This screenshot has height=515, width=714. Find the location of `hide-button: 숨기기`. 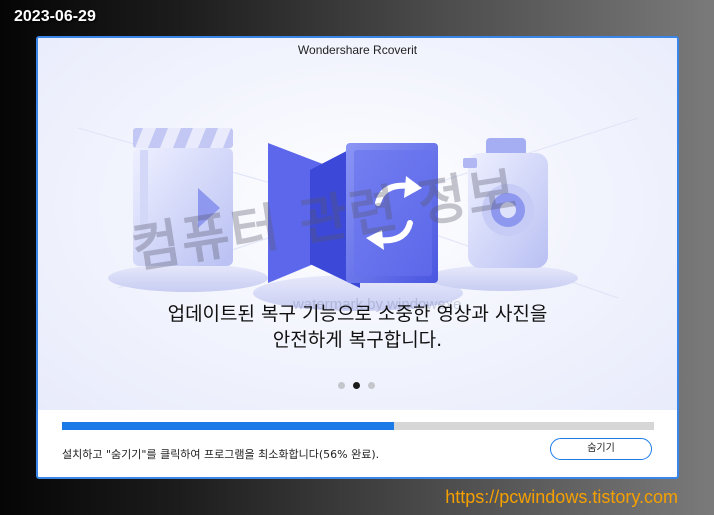

hide-button: 숨기기 is located at coordinates (601, 449).